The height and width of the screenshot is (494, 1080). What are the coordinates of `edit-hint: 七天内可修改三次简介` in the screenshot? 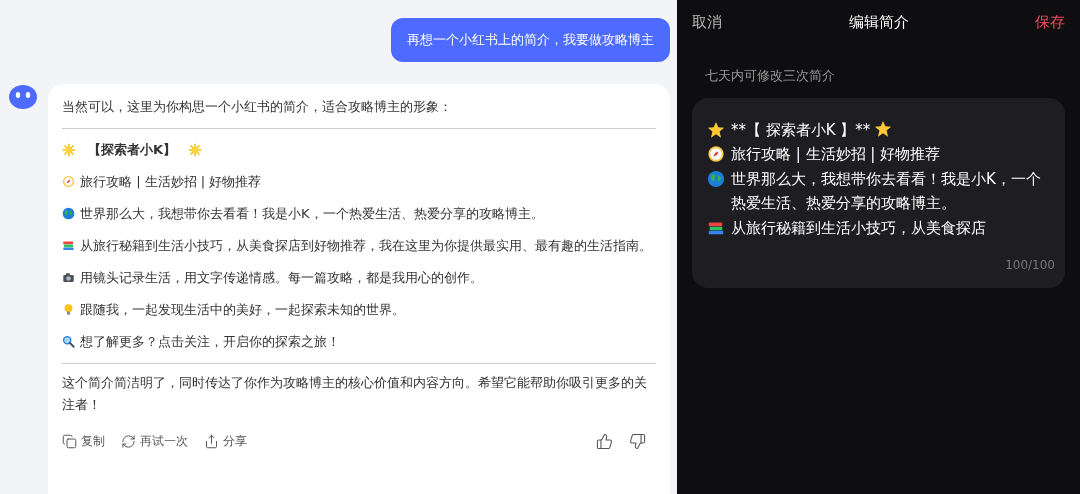 It's located at (770, 76).